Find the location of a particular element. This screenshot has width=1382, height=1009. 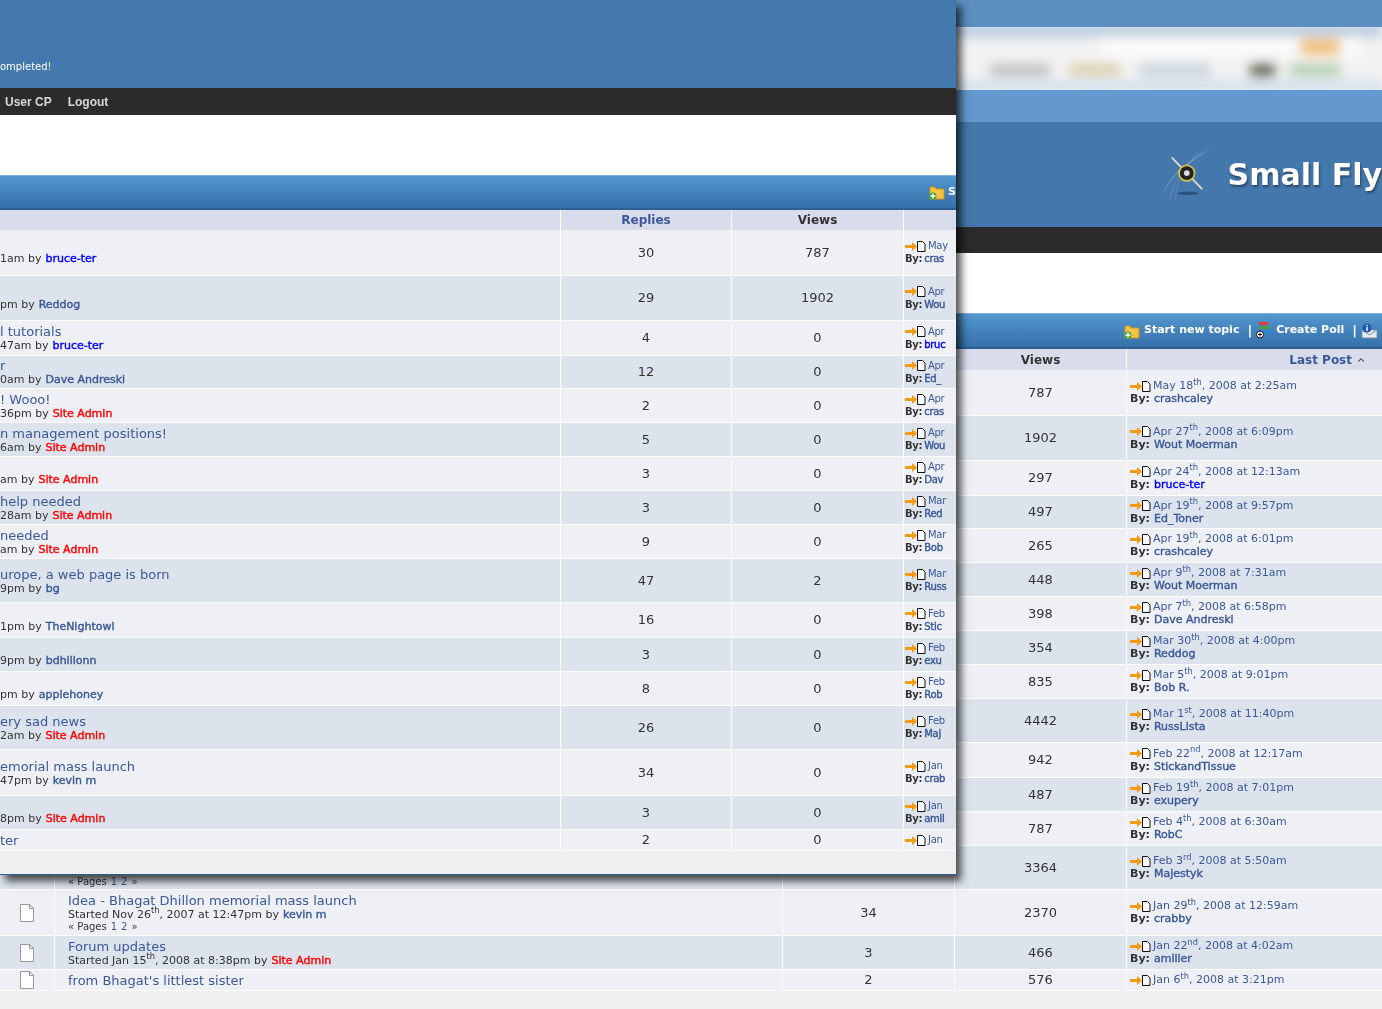

topic-title: Idea - Bhagat Dhillon memorial mass launch is located at coordinates (425, 900).